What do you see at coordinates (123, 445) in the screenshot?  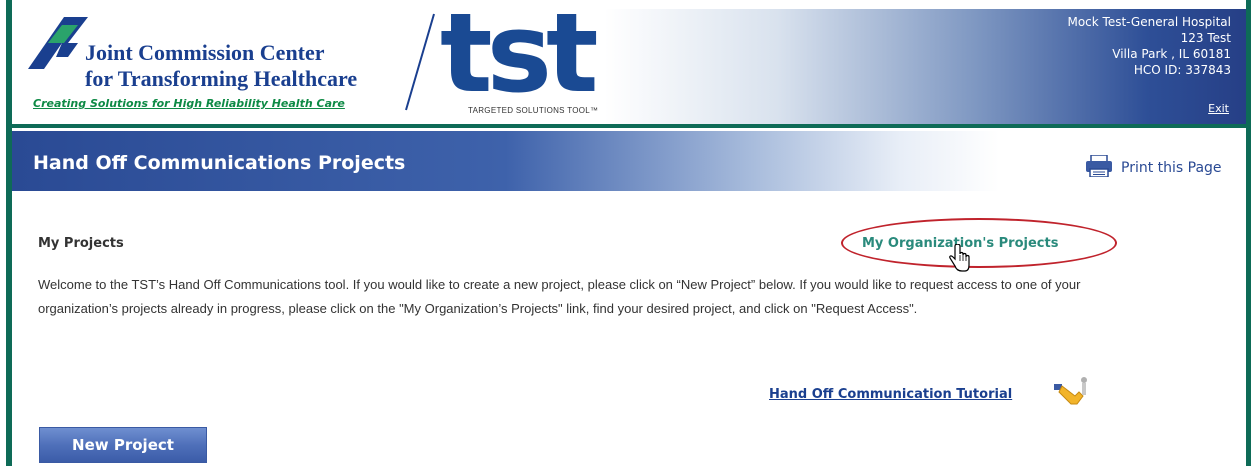 I see `new-project-button: New Project` at bounding box center [123, 445].